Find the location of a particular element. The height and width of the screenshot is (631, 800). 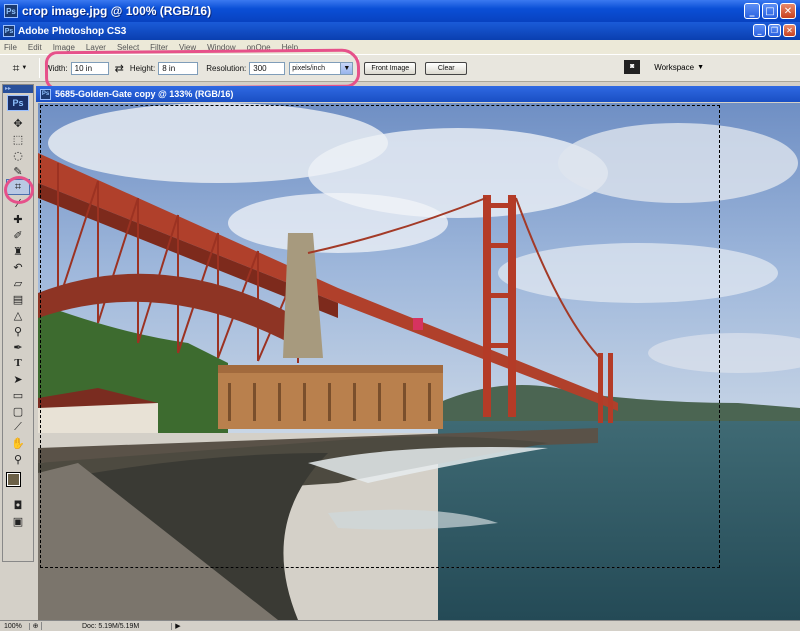

app-window-controls: _ ❐ ✕ is located at coordinates (774, 30).